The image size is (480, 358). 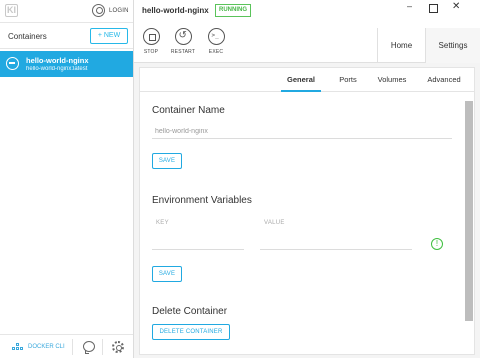 What do you see at coordinates (202, 200) in the screenshot?
I see `env-vars-title: Environment Variables` at bounding box center [202, 200].